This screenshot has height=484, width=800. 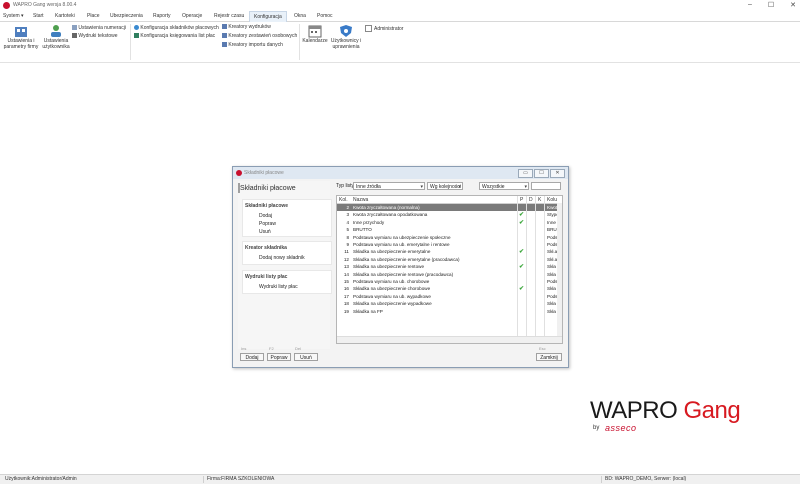 What do you see at coordinates (325, 16) in the screenshot?
I see `menu-pomoc: Pomoc` at bounding box center [325, 16].